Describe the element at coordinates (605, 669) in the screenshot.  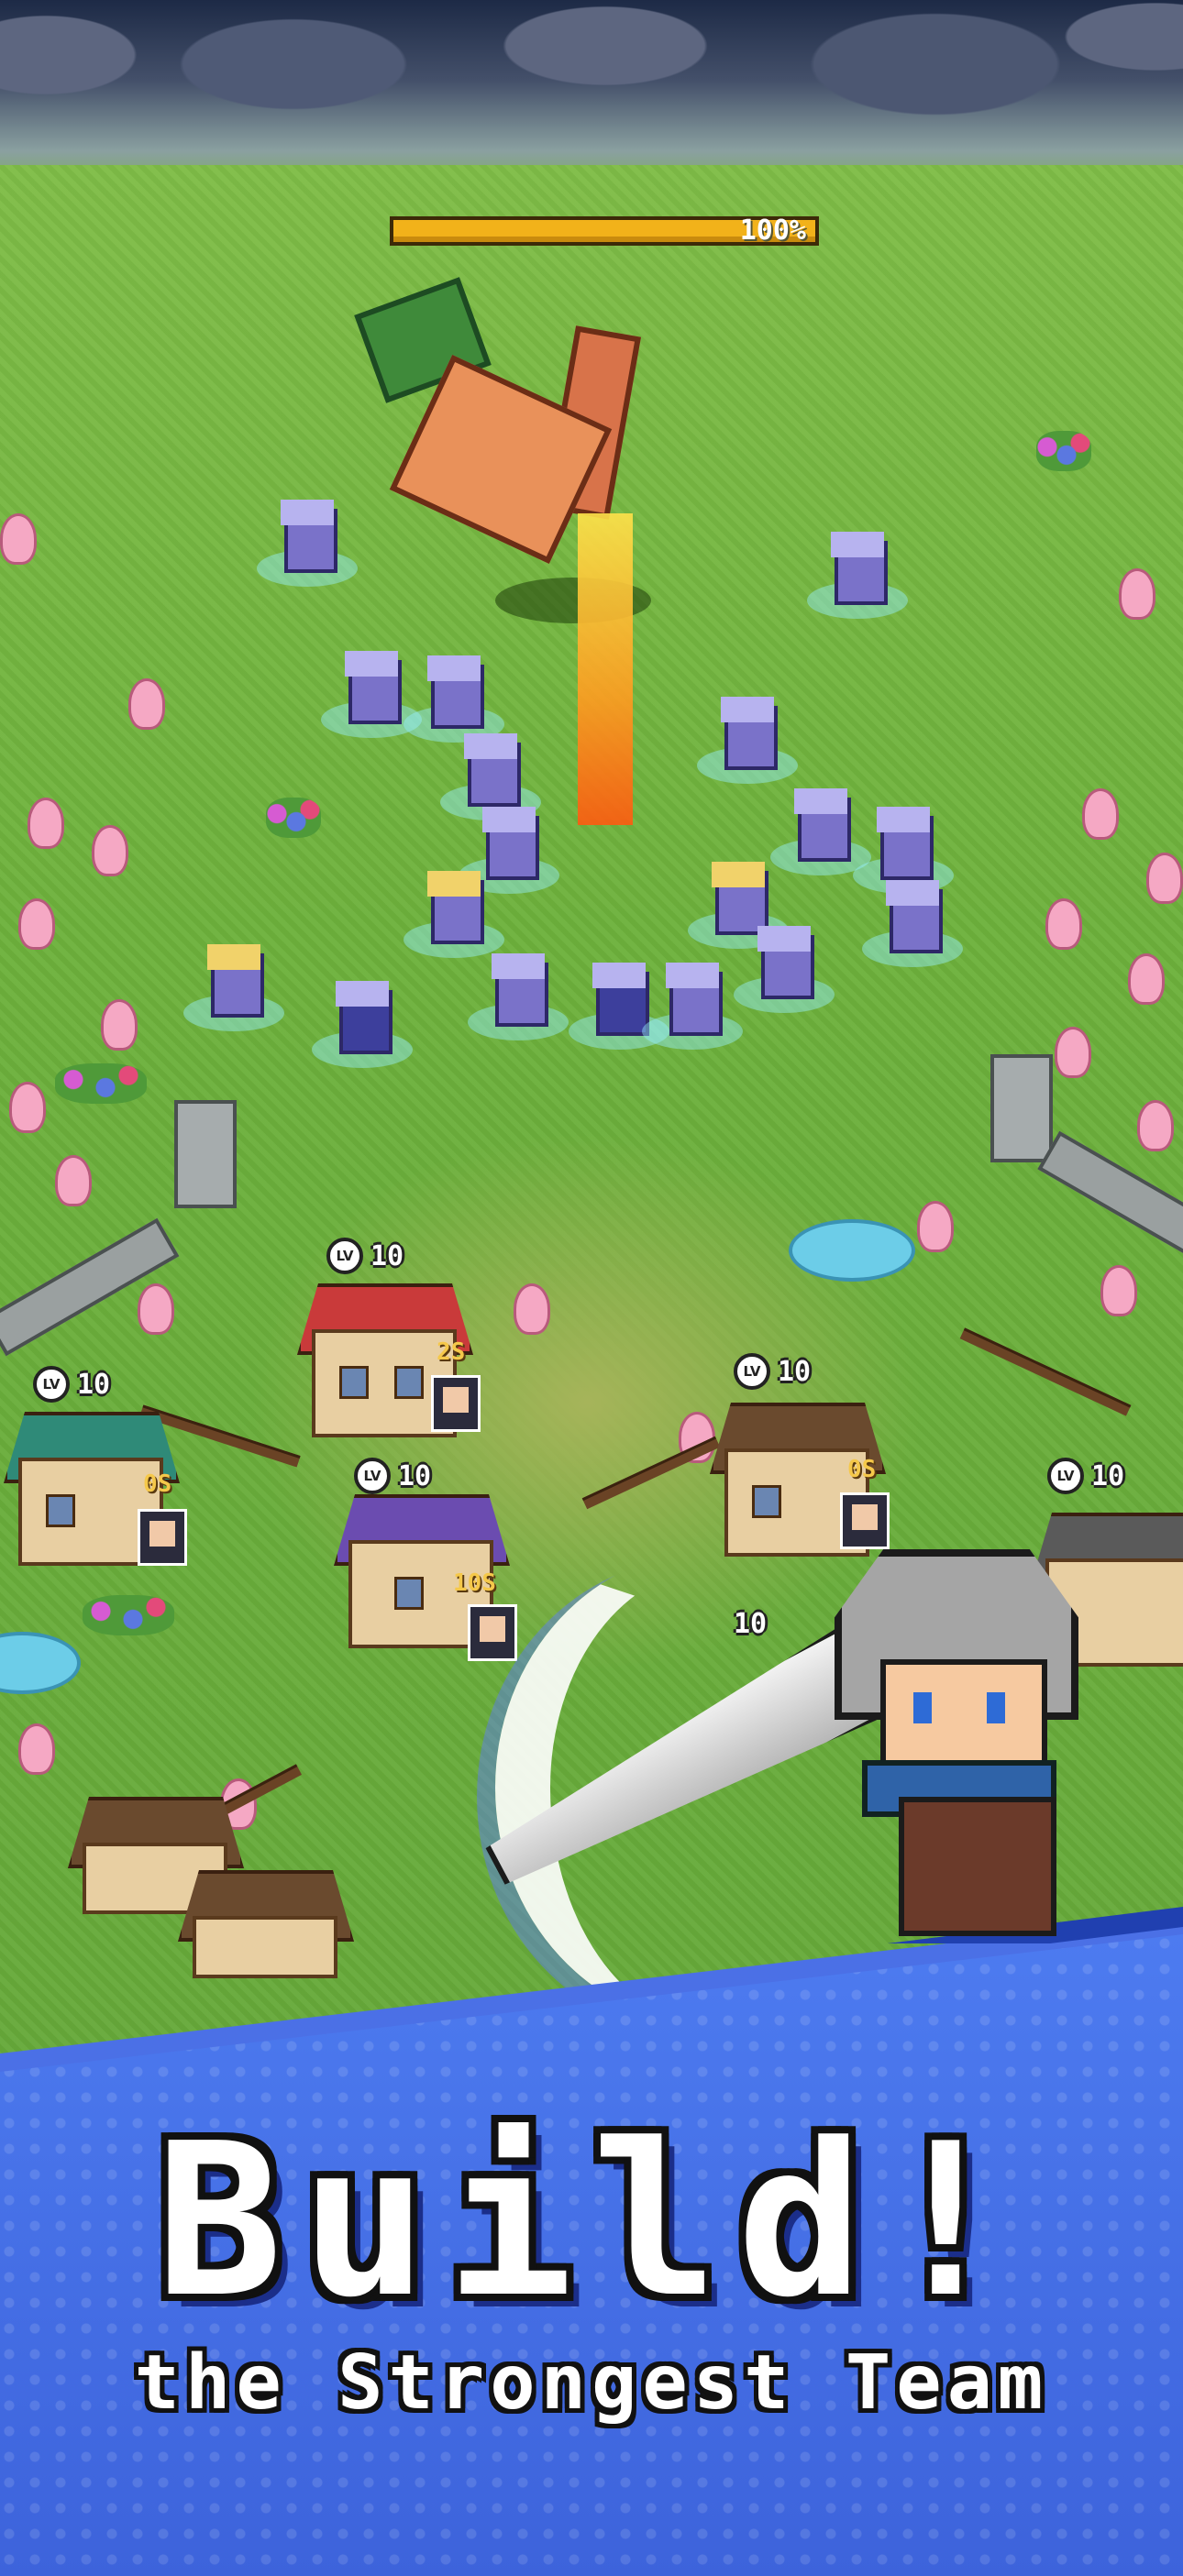
I see `fire-column` at that location.